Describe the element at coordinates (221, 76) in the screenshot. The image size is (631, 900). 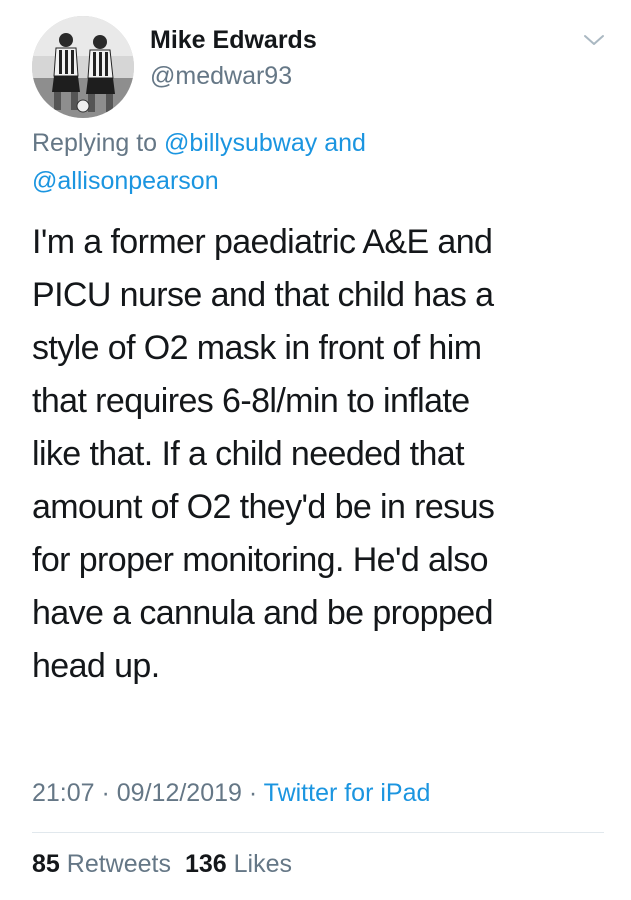
I see `user-handle: @medwar93` at that location.